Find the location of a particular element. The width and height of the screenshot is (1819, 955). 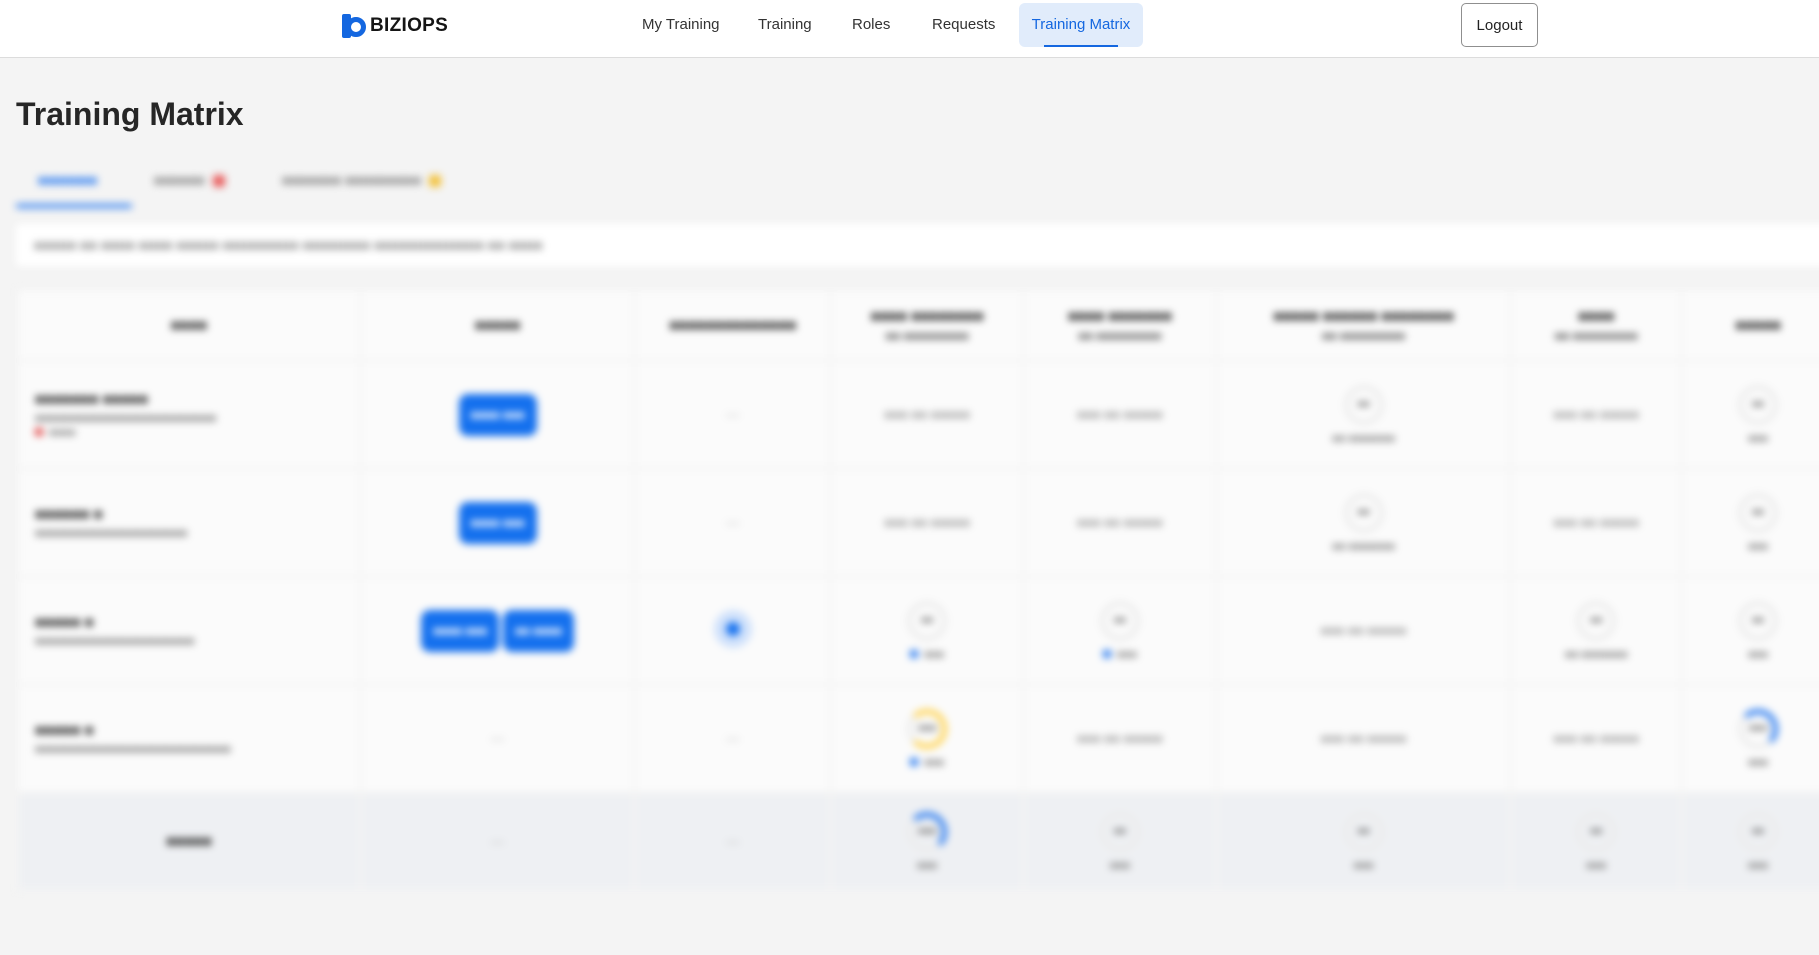

column-header: ■■■■ ■■■■■■■ ■■ ■■■■■■■■■ is located at coordinates (1120, 325).